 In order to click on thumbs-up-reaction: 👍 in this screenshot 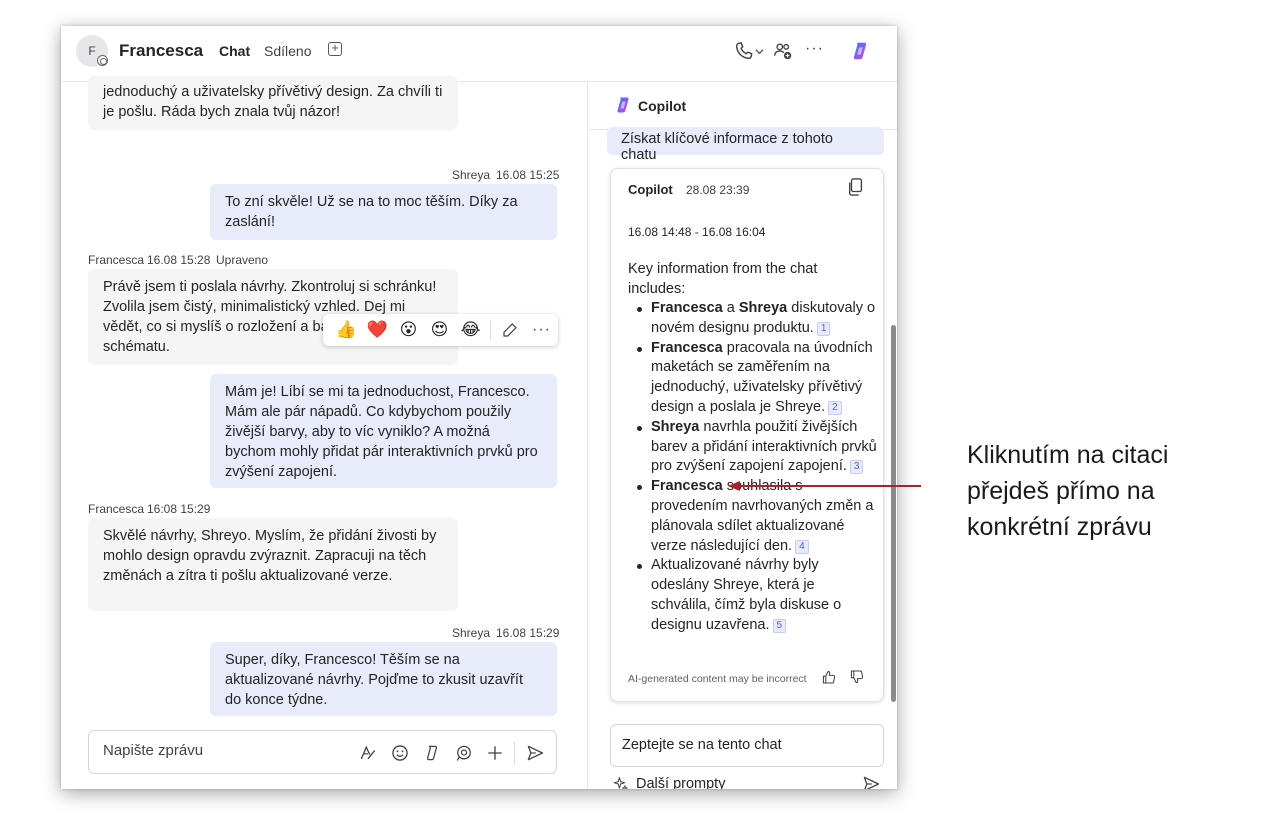, I will do `click(346, 330)`.